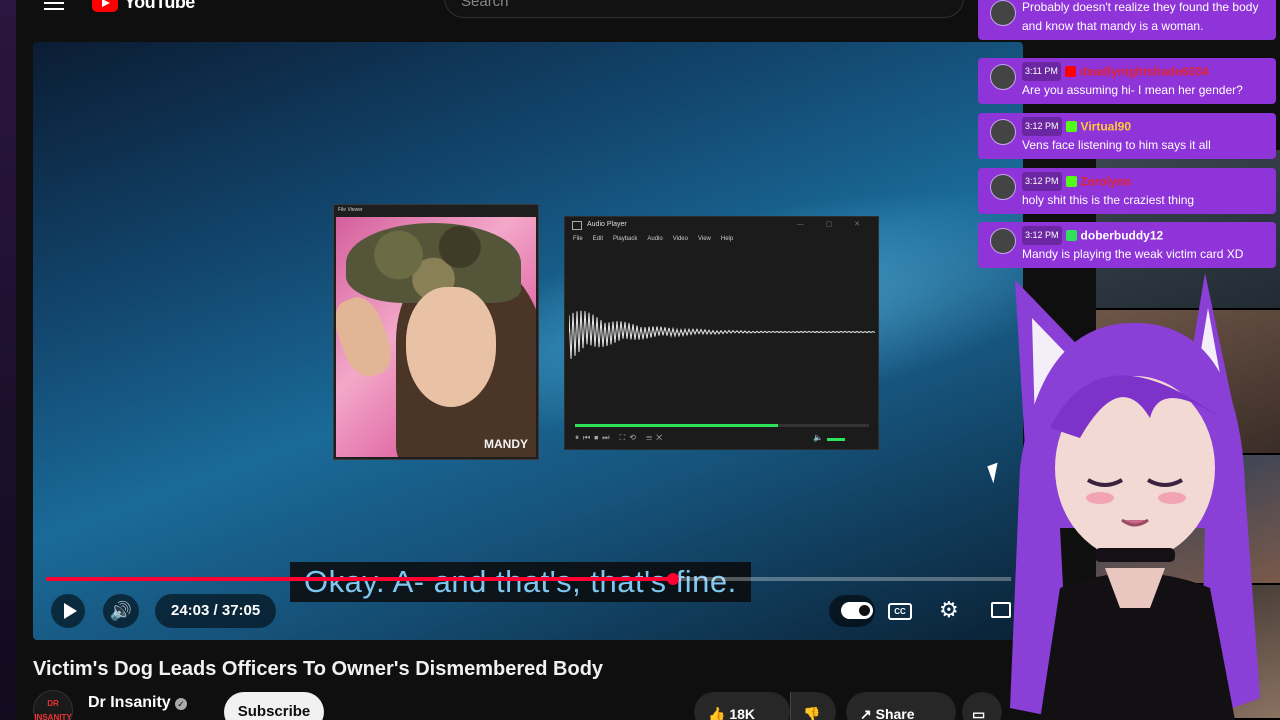 Image resolution: width=1280 pixels, height=720 pixels. I want to click on dislike-button: 👎, so click(813, 706).